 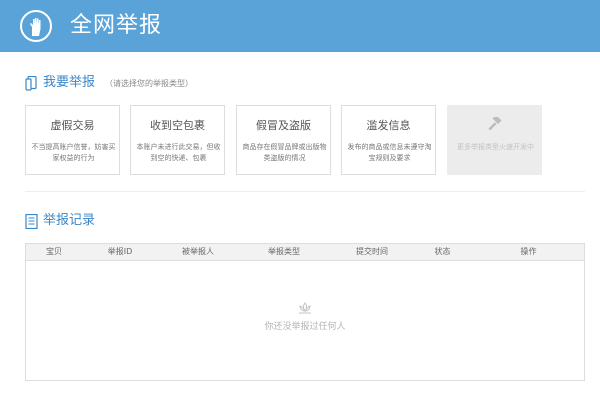 What do you see at coordinates (73, 152) in the screenshot?
I see `card-desc: 不当提高账户信誉，妨害买家权益的行为` at bounding box center [73, 152].